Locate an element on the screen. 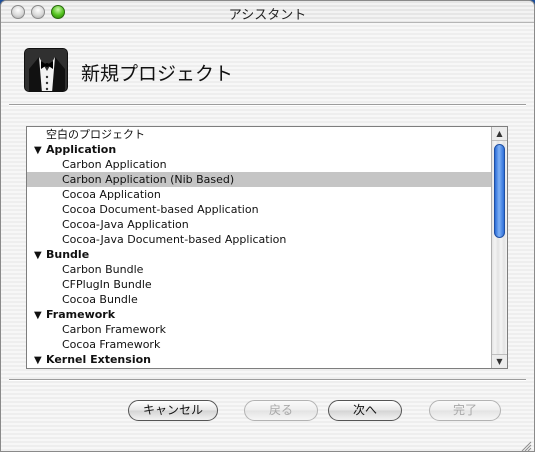  list-group-framework: ▼ Framework is located at coordinates (259, 314).